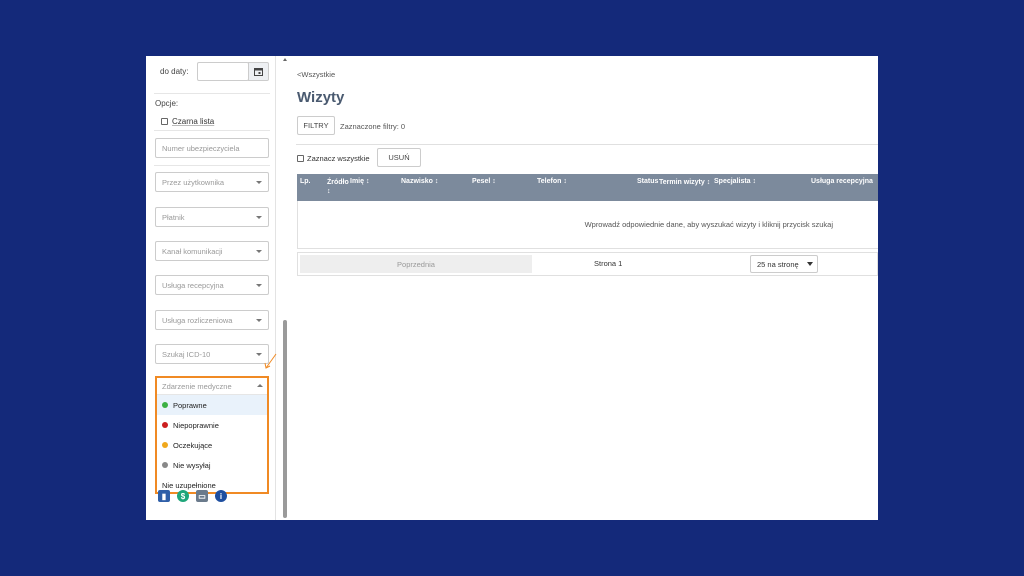  What do you see at coordinates (300, 158) in the screenshot?
I see `select-all-checkbox` at bounding box center [300, 158].